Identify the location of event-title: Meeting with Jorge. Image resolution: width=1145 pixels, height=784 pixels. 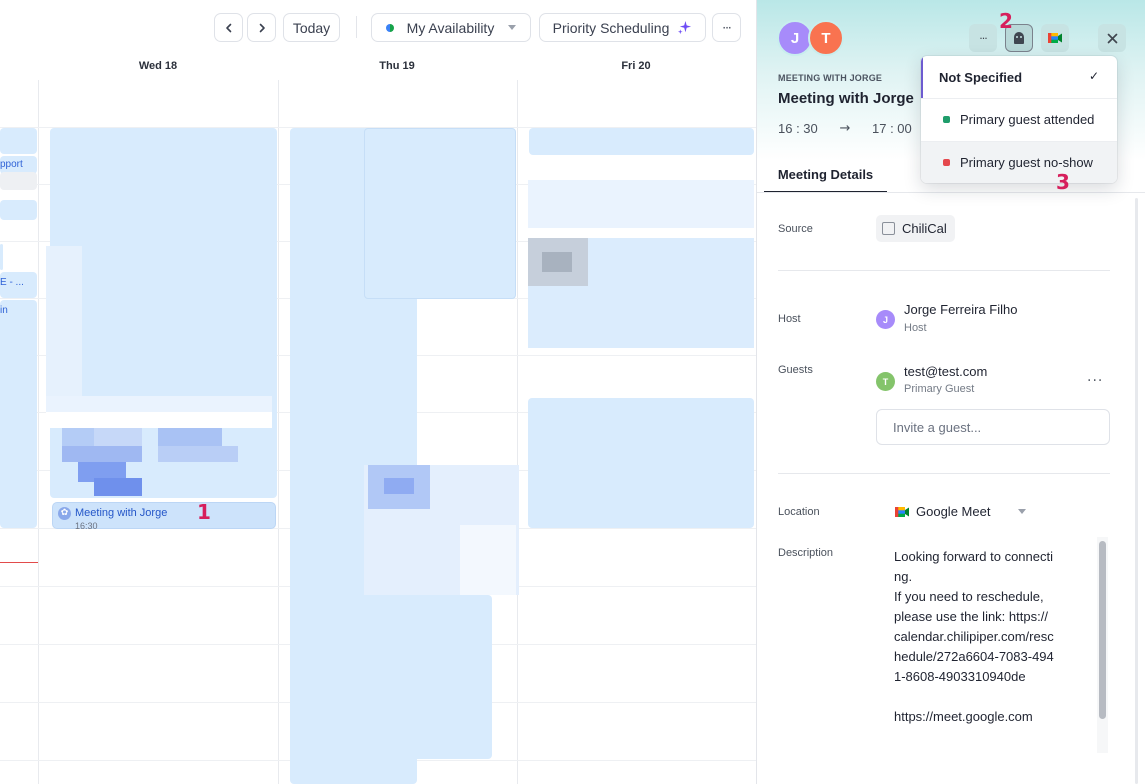
(121, 513).